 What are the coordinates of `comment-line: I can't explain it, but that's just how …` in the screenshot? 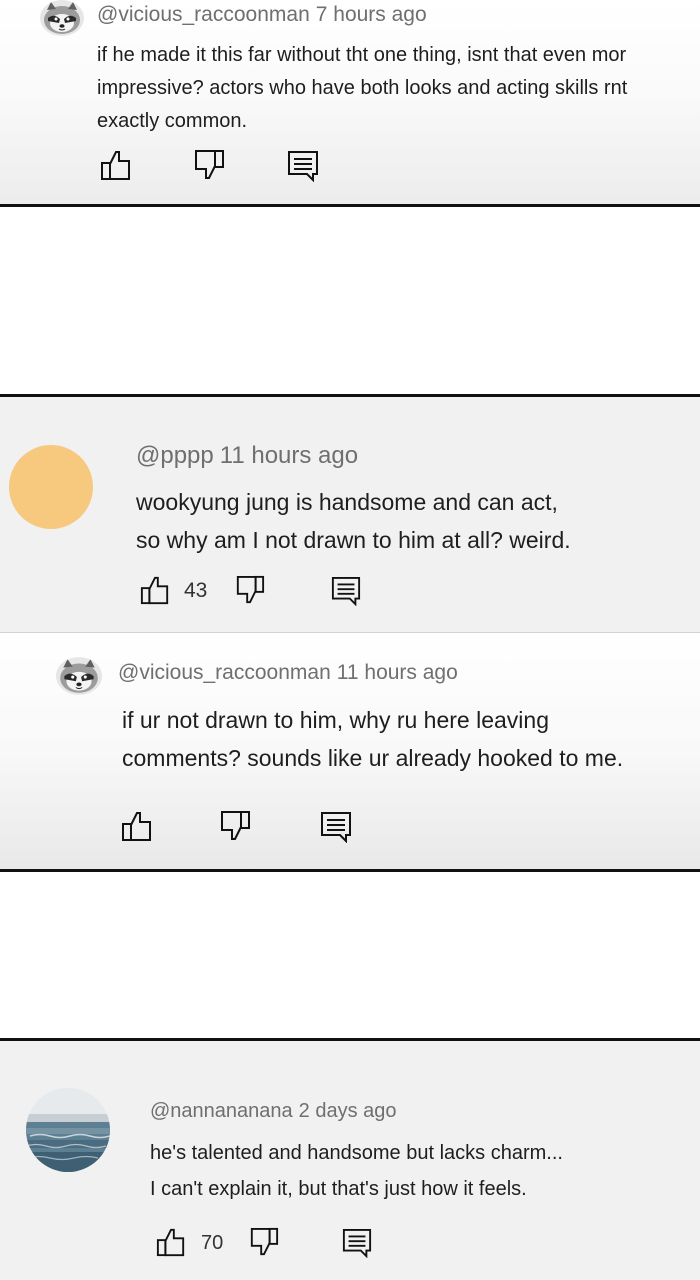 It's located at (338, 1189).